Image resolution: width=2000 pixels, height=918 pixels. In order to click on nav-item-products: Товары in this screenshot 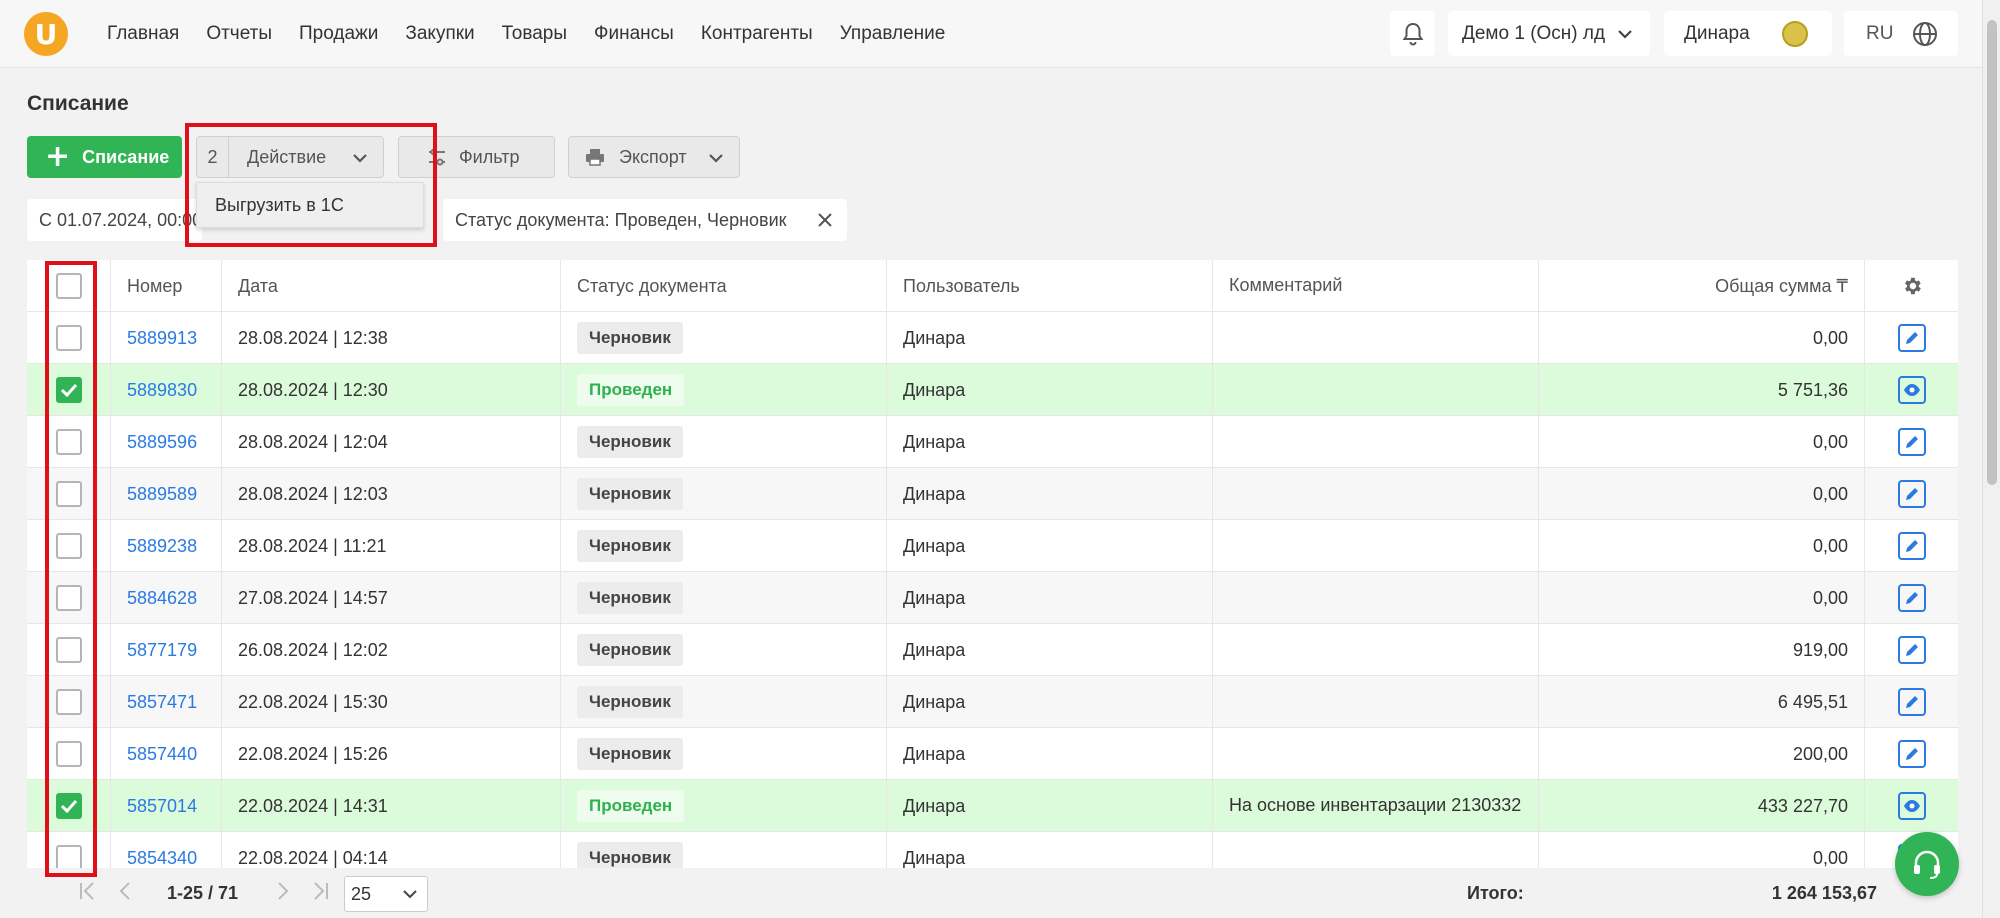, I will do `click(534, 34)`.